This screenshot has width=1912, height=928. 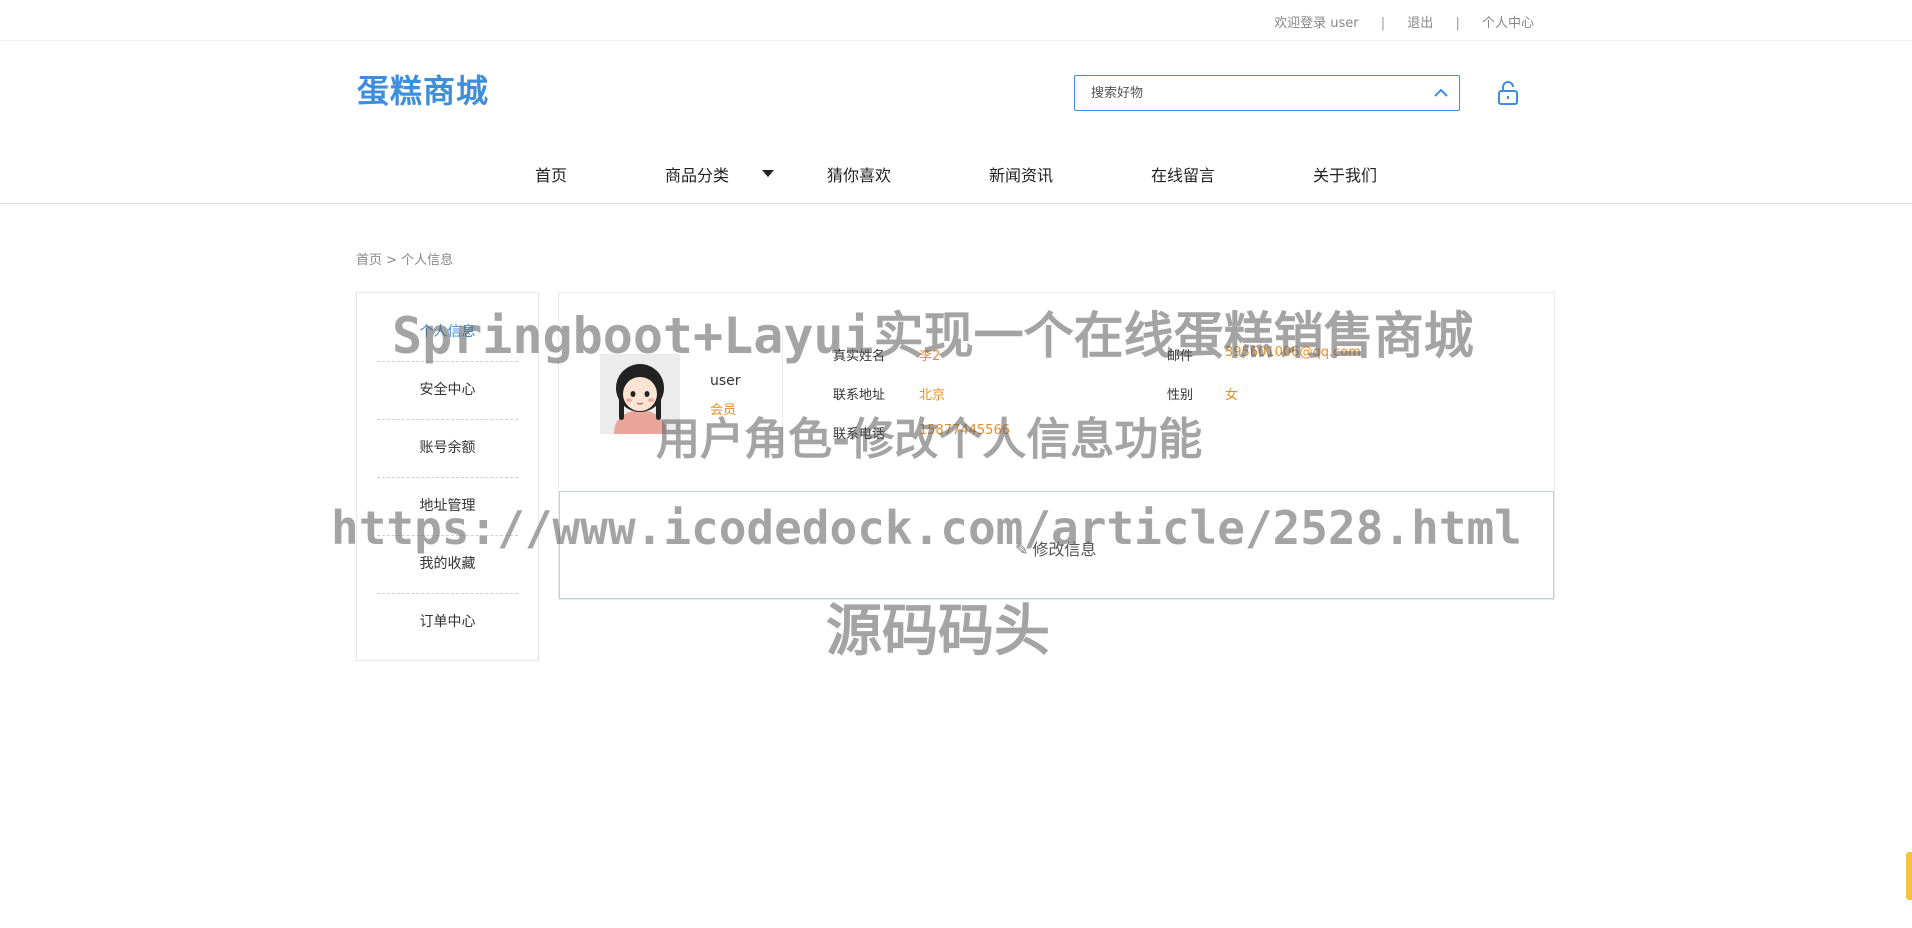 I want to click on username: user, so click(x=725, y=381).